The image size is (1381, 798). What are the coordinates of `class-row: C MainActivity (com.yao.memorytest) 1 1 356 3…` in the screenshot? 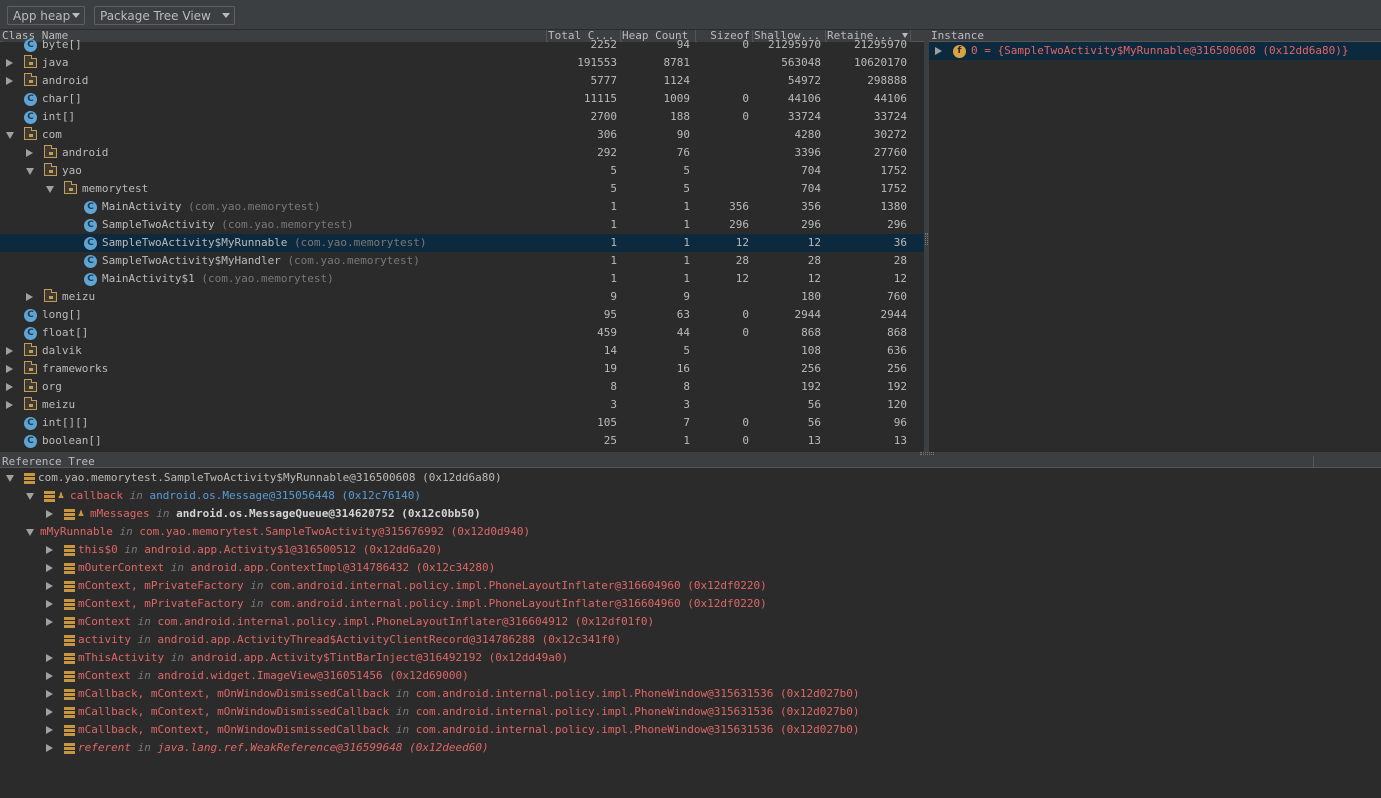 It's located at (462, 207).